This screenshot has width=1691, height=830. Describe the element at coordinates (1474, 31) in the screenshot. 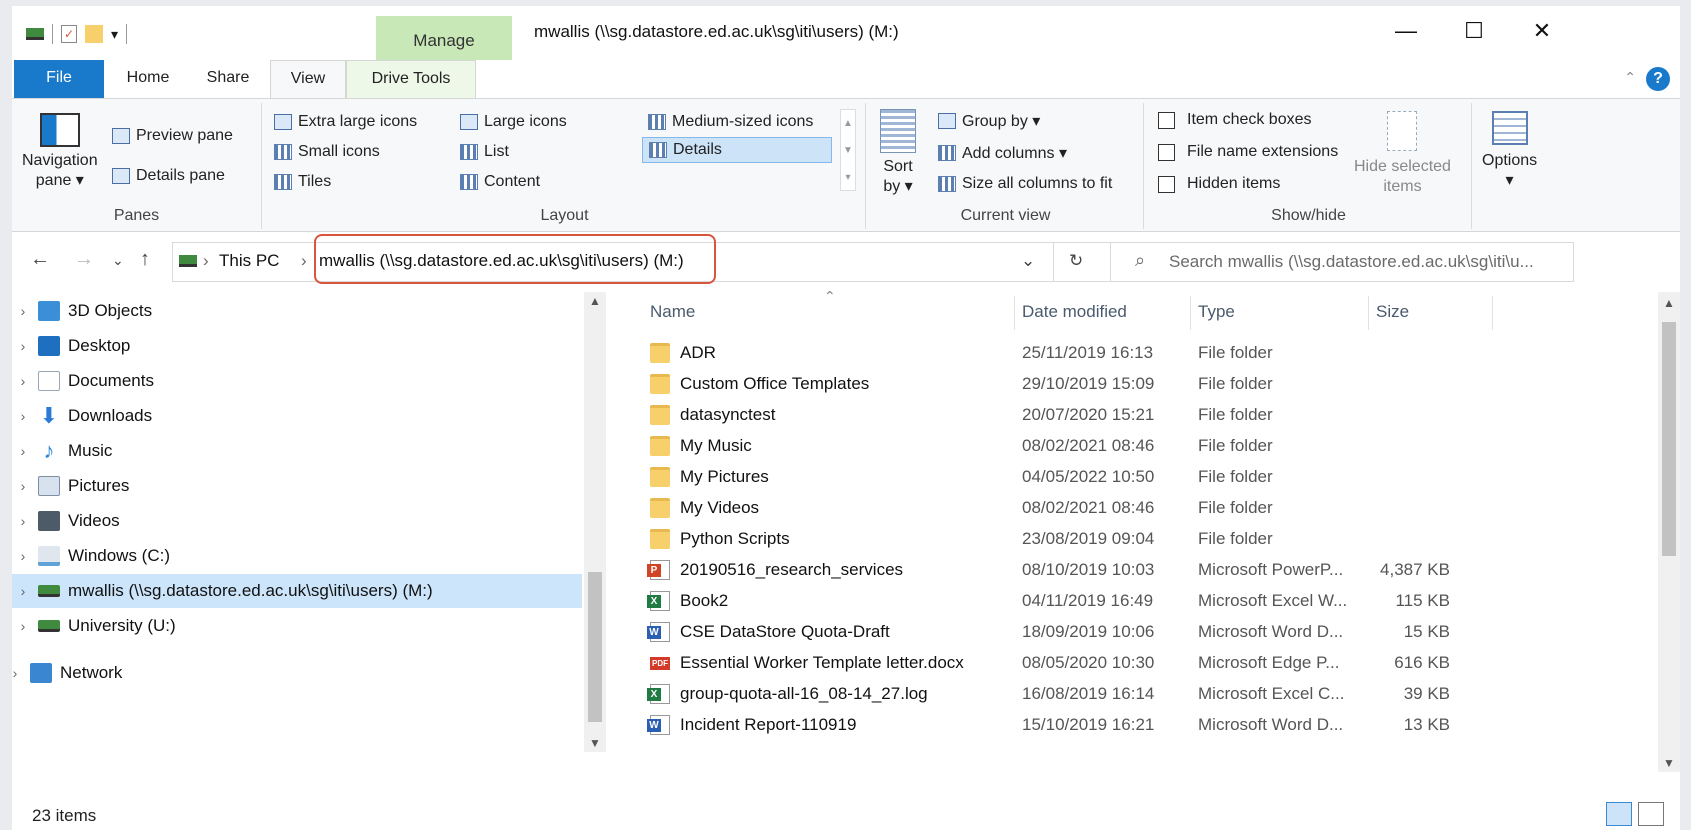

I see `maximize-button: ☐` at that location.